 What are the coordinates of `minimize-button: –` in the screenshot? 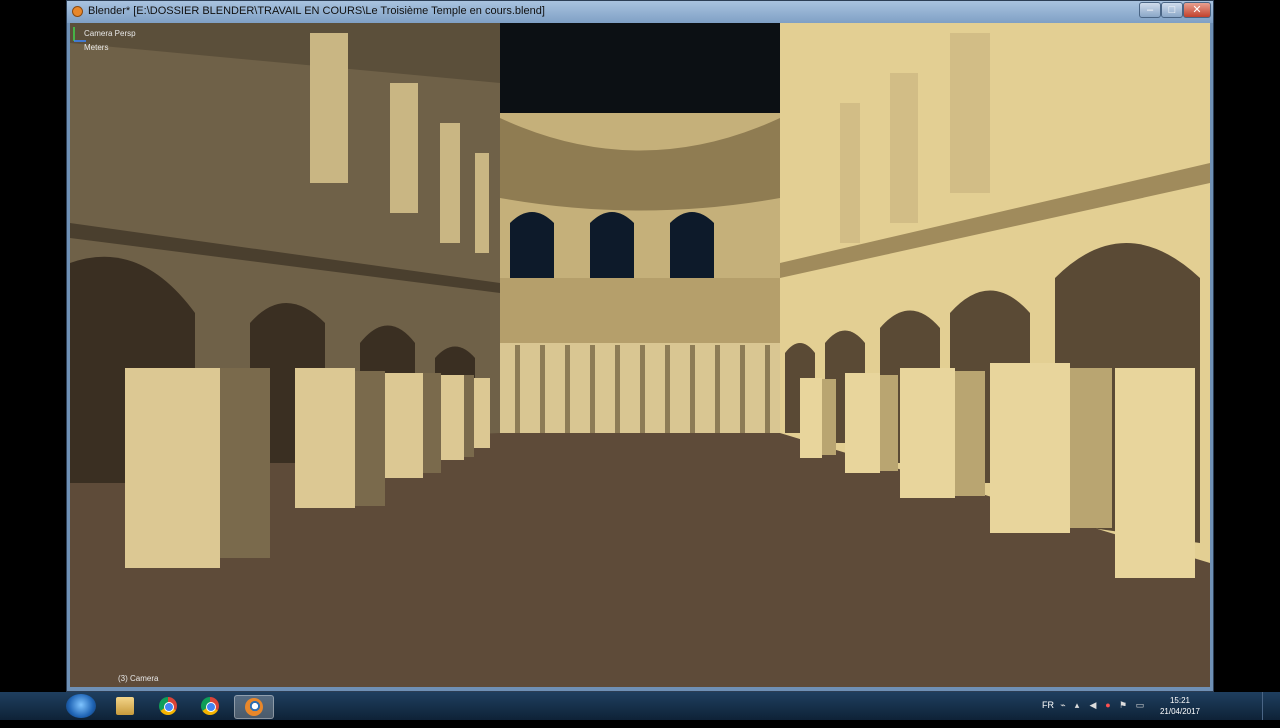 It's located at (1150, 10).